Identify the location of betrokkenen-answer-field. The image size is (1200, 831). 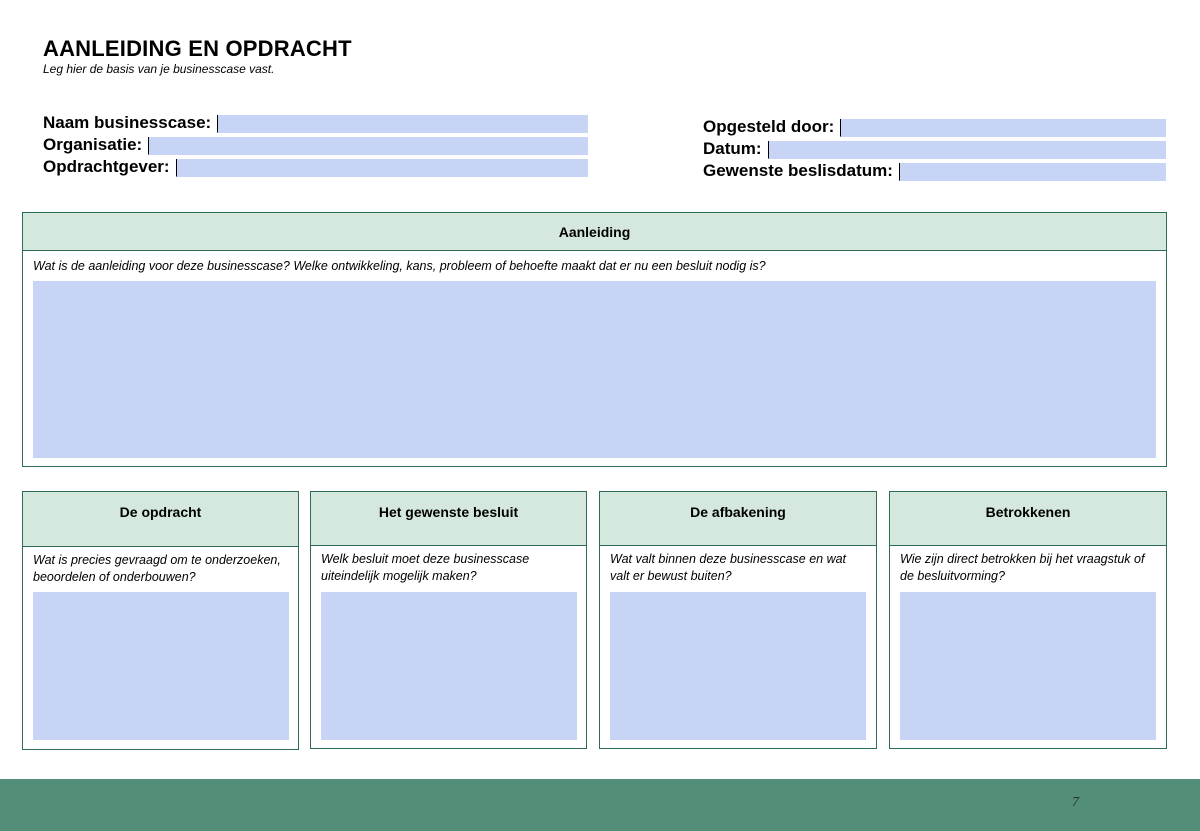
(1028, 666).